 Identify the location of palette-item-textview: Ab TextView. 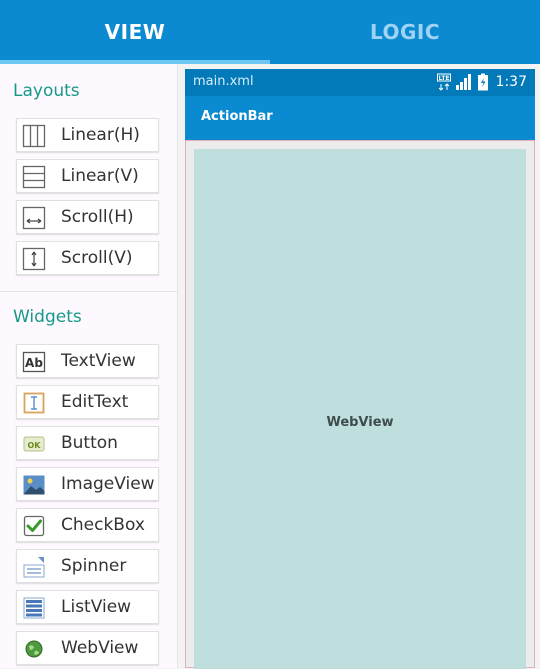
(87, 361).